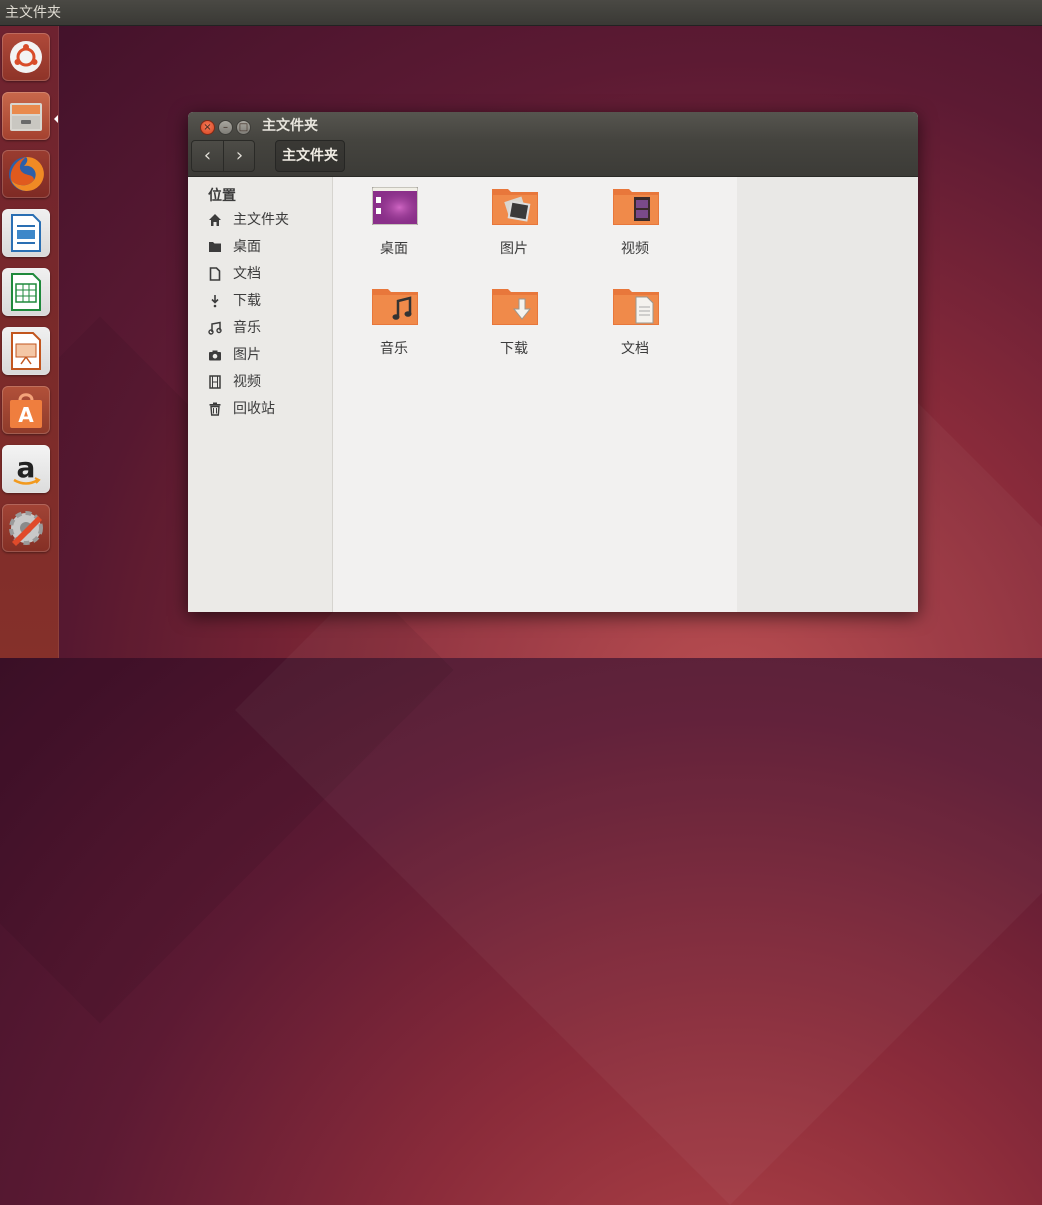  Describe the element at coordinates (215, 220) in the screenshot. I see `home-icon` at that location.